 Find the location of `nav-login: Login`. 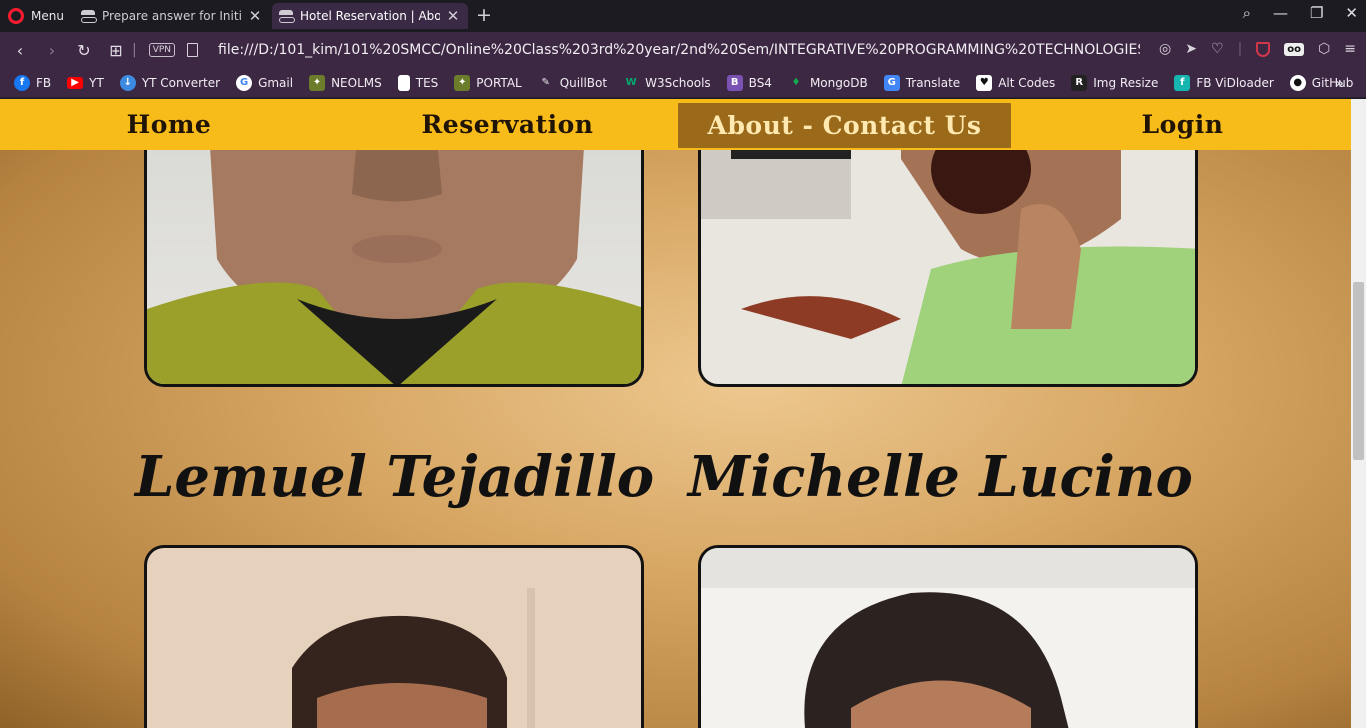

nav-login: Login is located at coordinates (1182, 124).